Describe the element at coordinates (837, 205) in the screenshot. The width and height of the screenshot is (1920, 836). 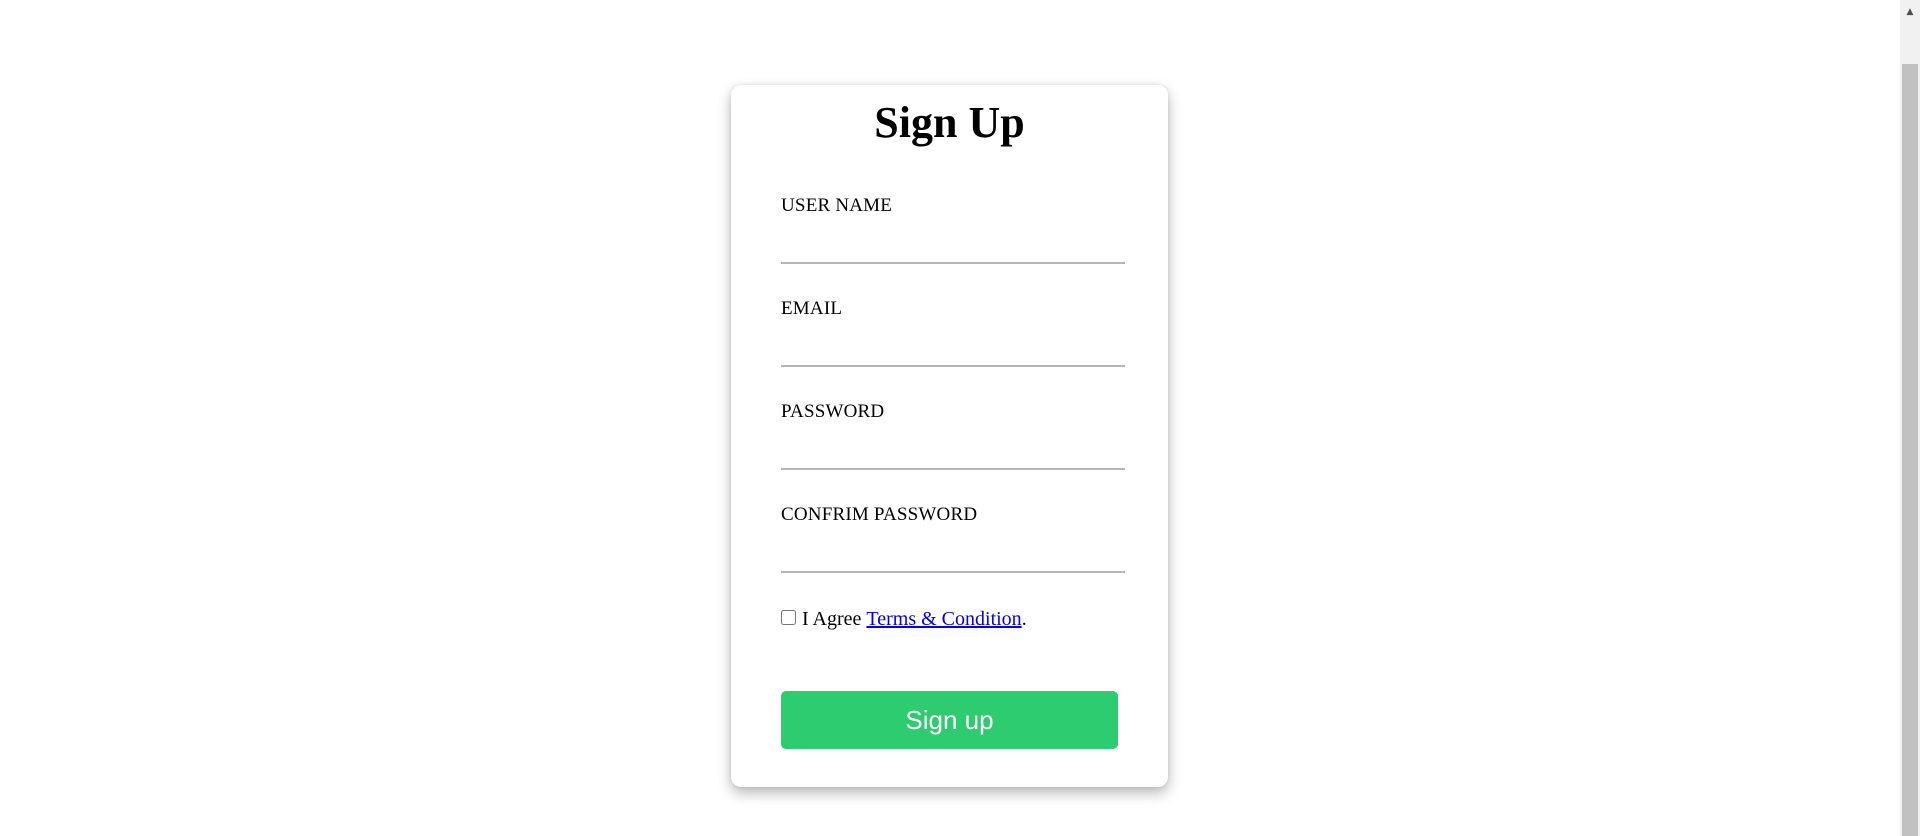
I see `username-label: USER NAME` at that location.